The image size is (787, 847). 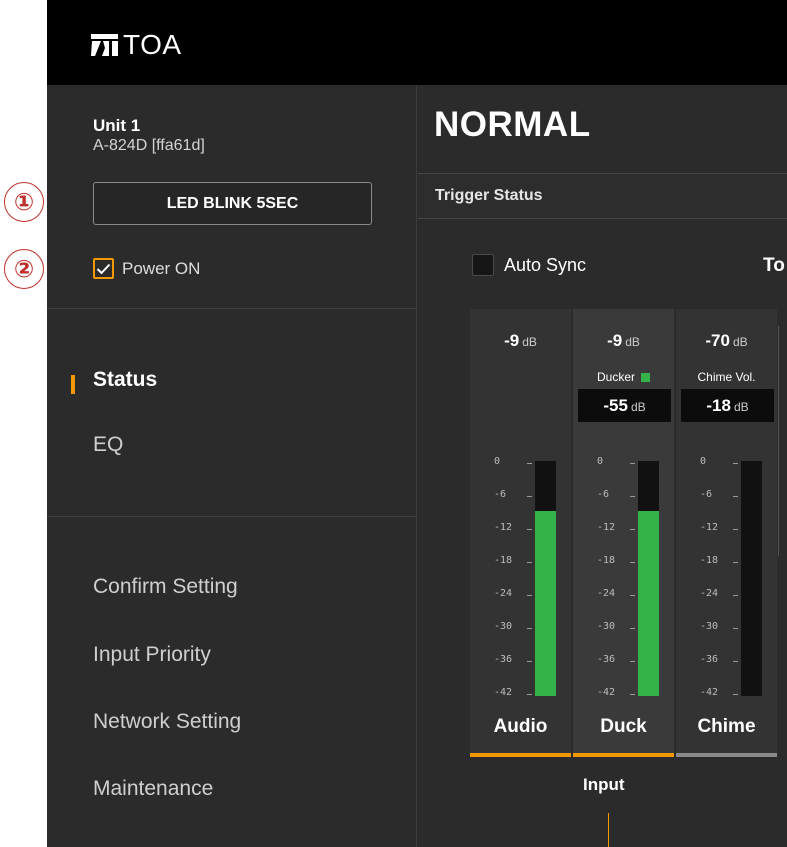 I want to click on channel-sub-label-text: Chime Vol., so click(x=726, y=377).